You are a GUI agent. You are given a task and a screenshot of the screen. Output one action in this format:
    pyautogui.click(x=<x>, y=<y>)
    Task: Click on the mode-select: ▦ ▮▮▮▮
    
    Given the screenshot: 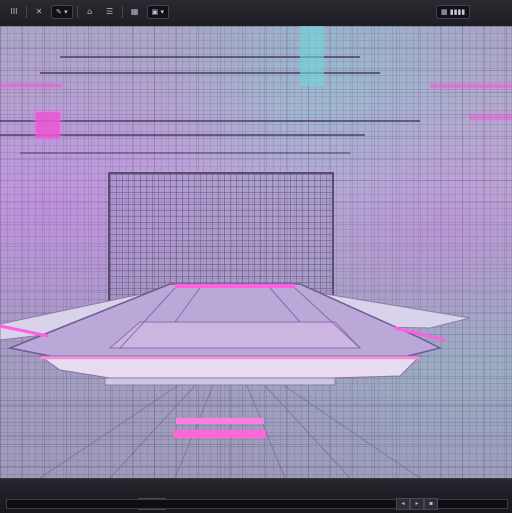 What is the action you would take?
    pyautogui.click(x=453, y=12)
    